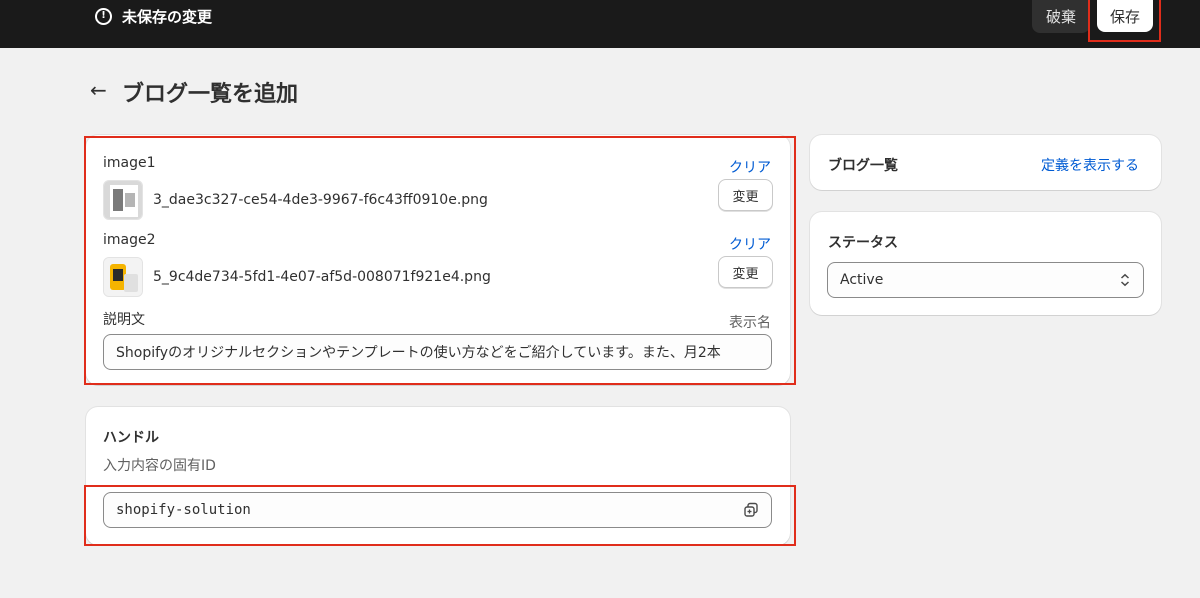  What do you see at coordinates (103, 16) in the screenshot?
I see `alert-circle-icon: !` at bounding box center [103, 16].